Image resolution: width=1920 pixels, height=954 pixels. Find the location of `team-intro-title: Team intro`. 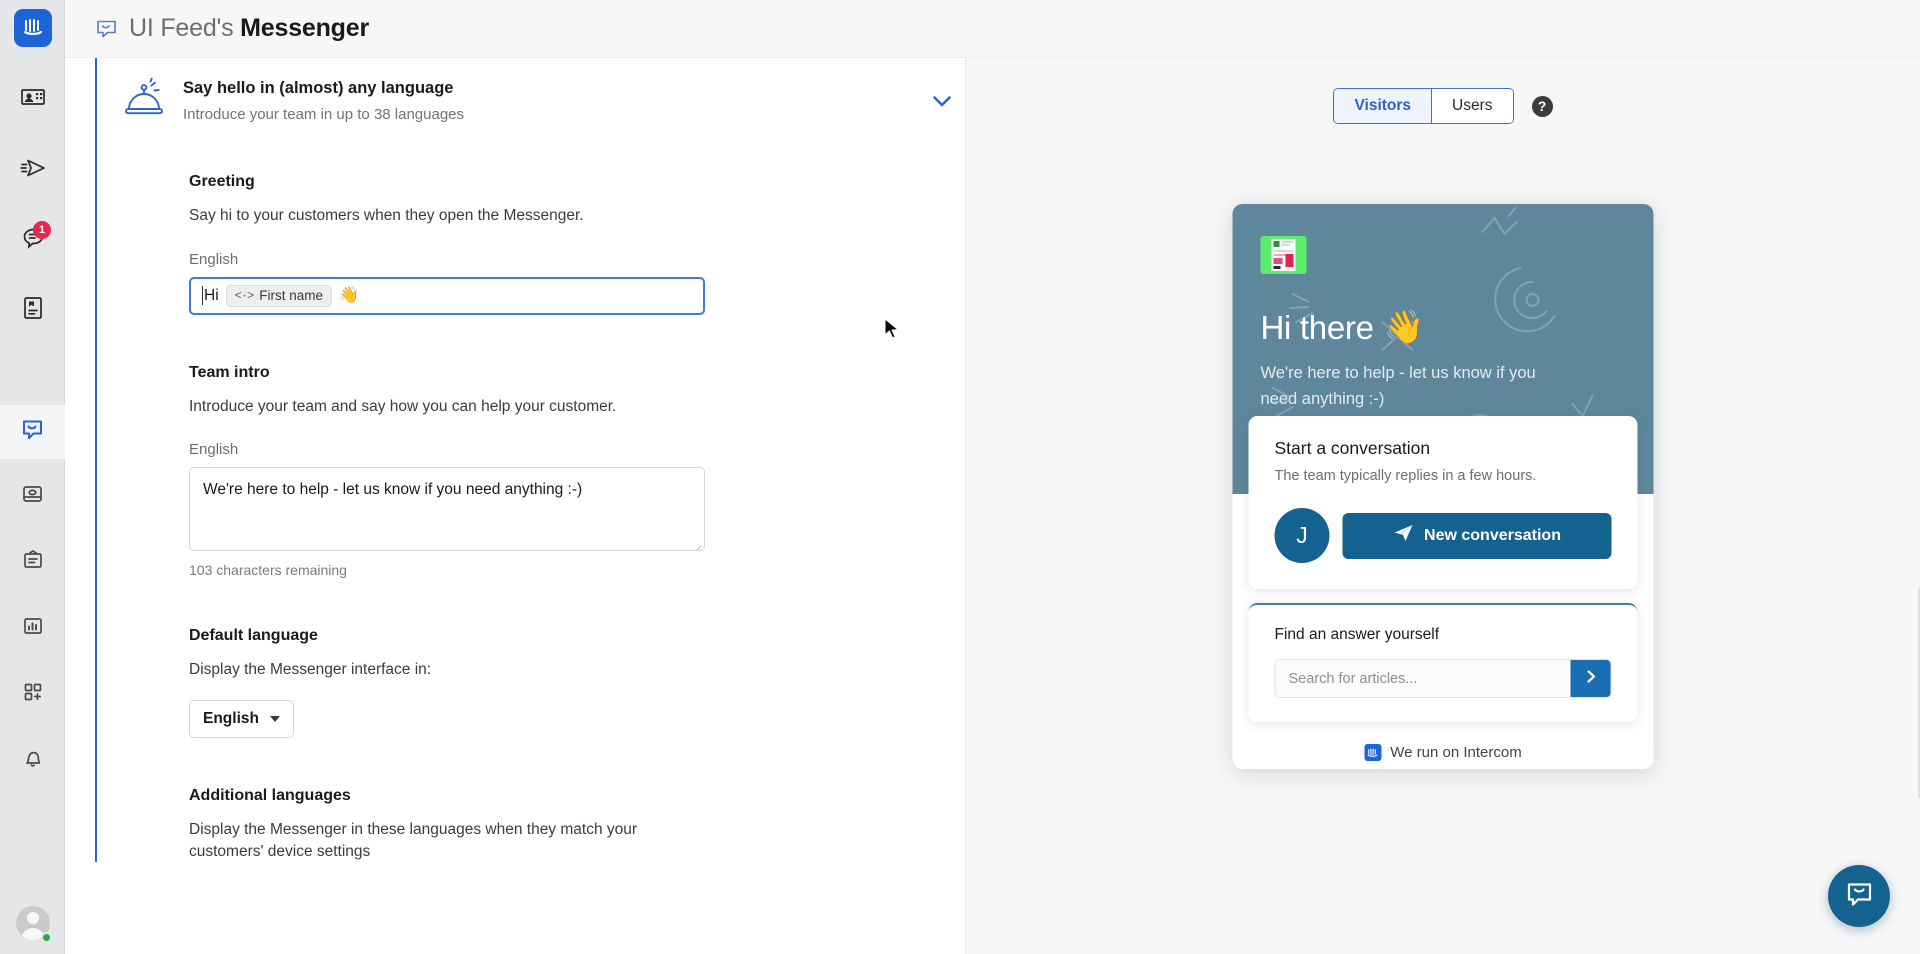

team-intro-title: Team intro is located at coordinates (229, 372).